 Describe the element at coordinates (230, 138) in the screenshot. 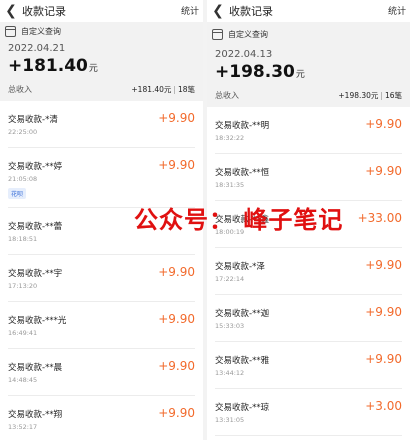

I see `transaction-time: 18:32:22` at that location.